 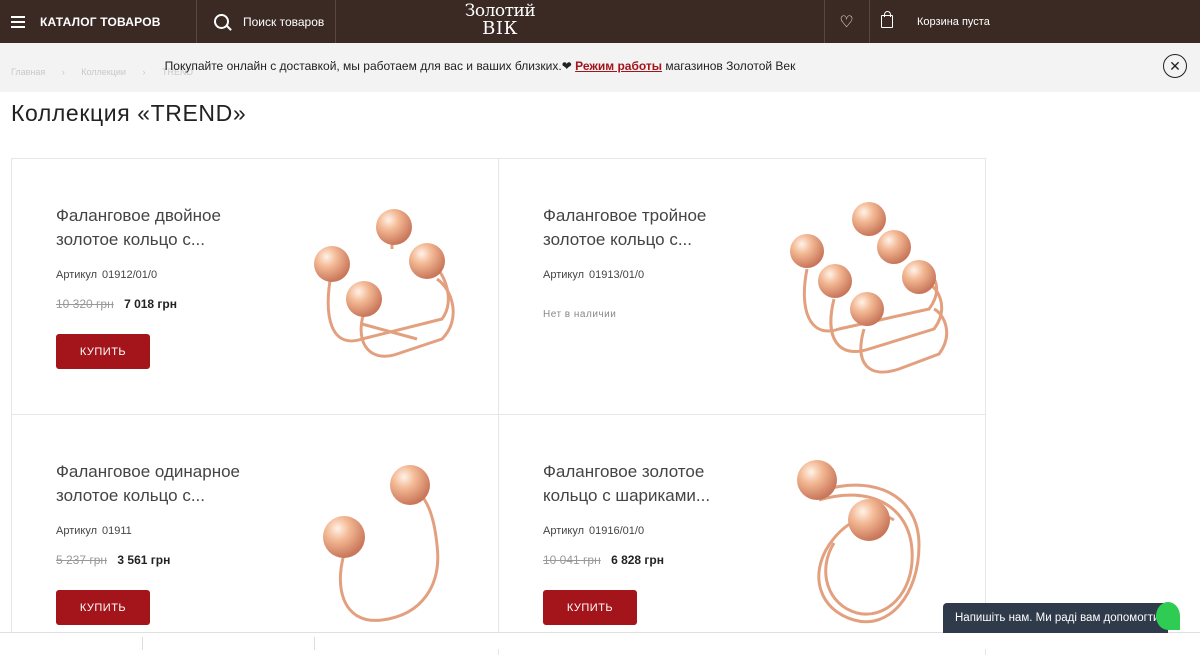 I want to click on working-hours-link: Режим работы, so click(x=618, y=66).